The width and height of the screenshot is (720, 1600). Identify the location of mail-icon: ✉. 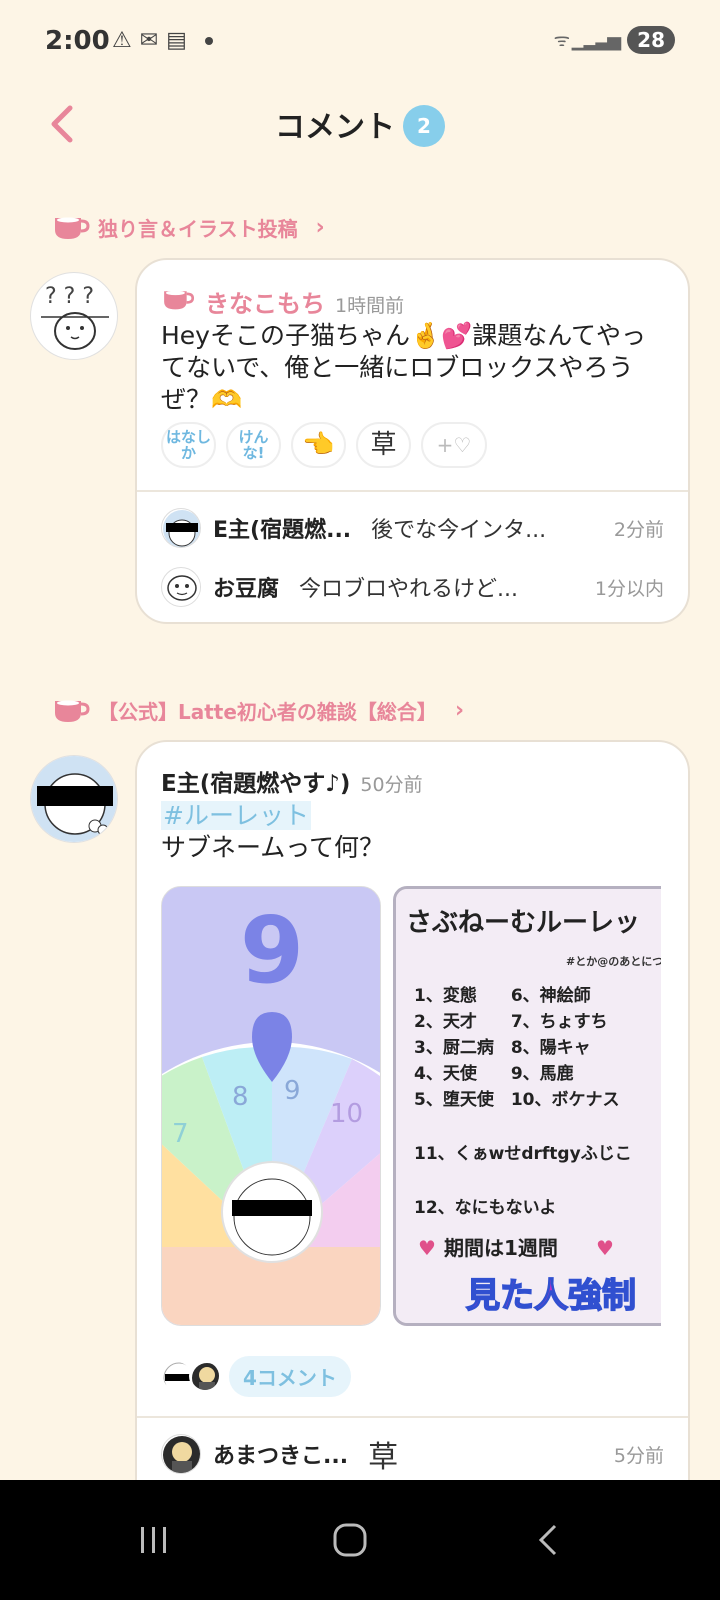
(149, 40).